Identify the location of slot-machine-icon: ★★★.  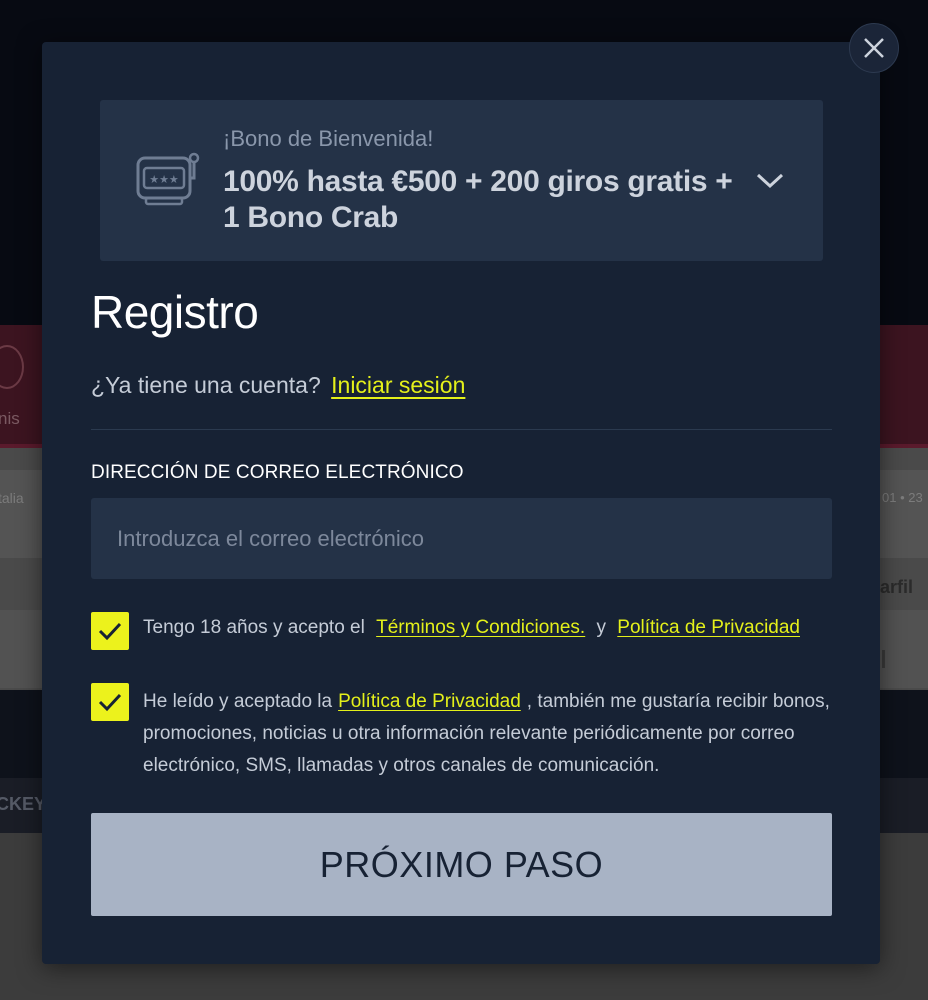
(168, 179).